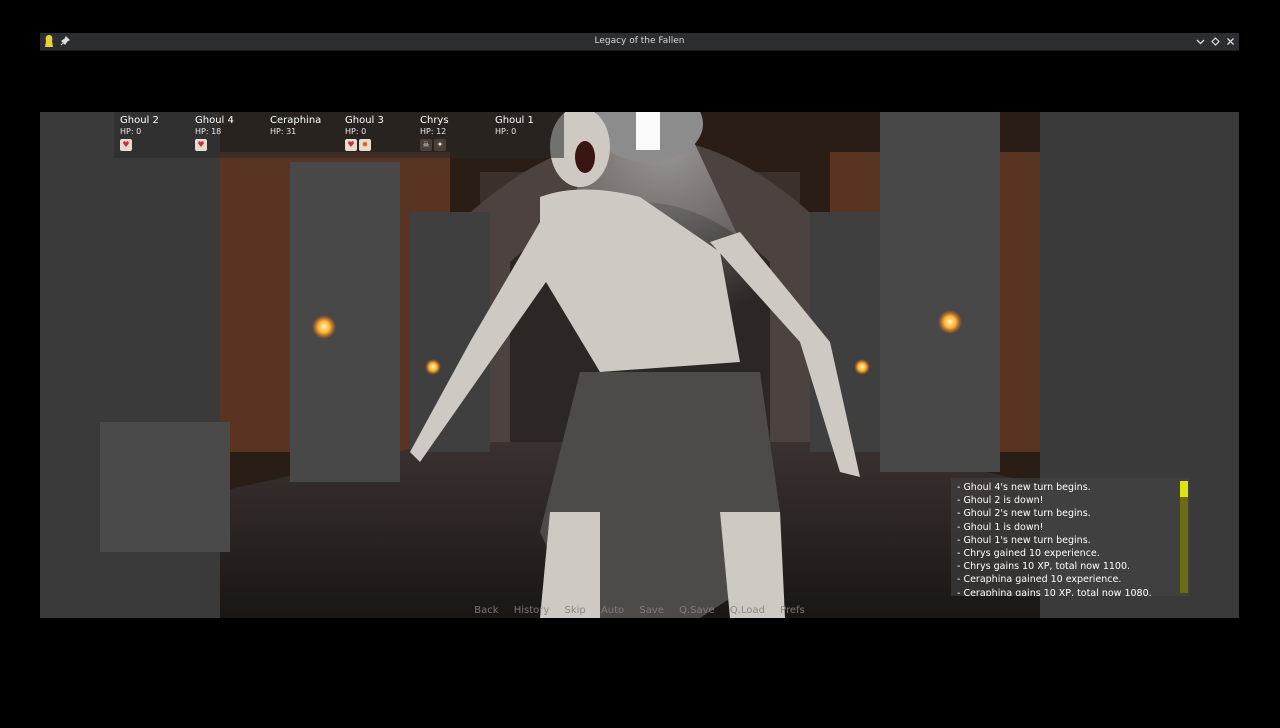  What do you see at coordinates (1000, 527) in the screenshot?
I see `log-line: - Ghoul 1 is down!` at bounding box center [1000, 527].